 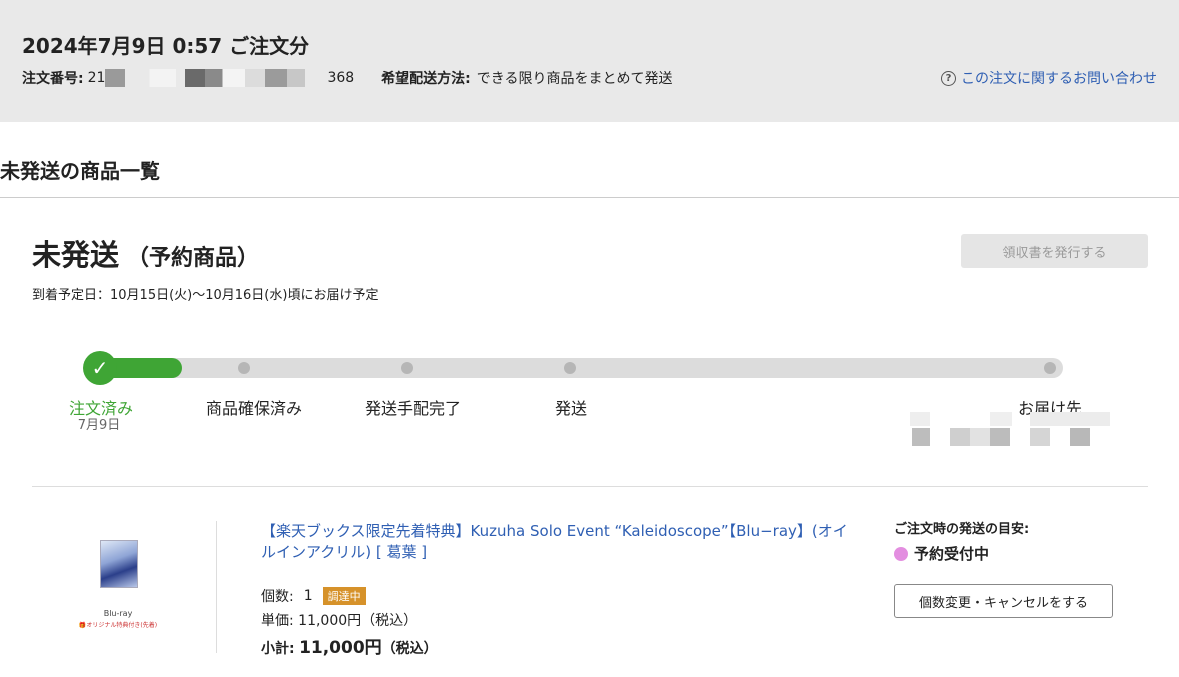 I want to click on order-meta: 注文番号: 21 368 希望配送方法: できる限り商品をまとめて発送, so click(x=347, y=78).